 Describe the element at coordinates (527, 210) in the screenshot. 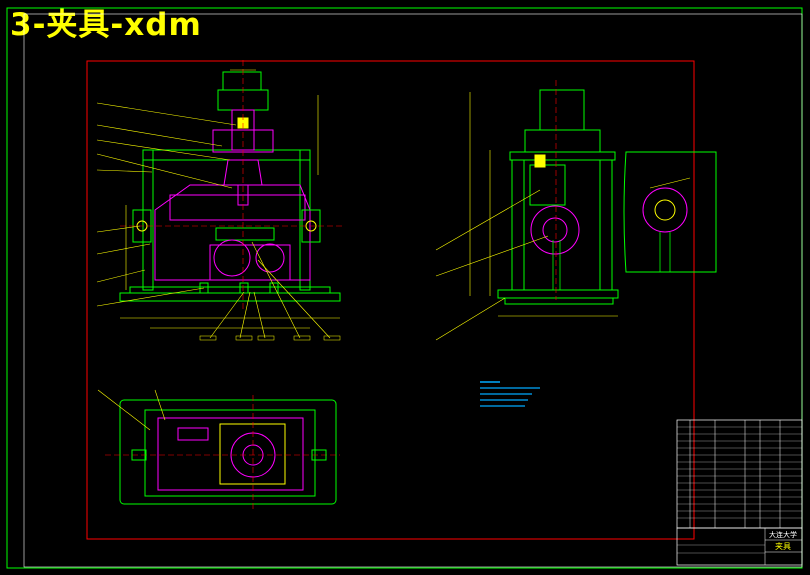

I see `side-view` at that location.